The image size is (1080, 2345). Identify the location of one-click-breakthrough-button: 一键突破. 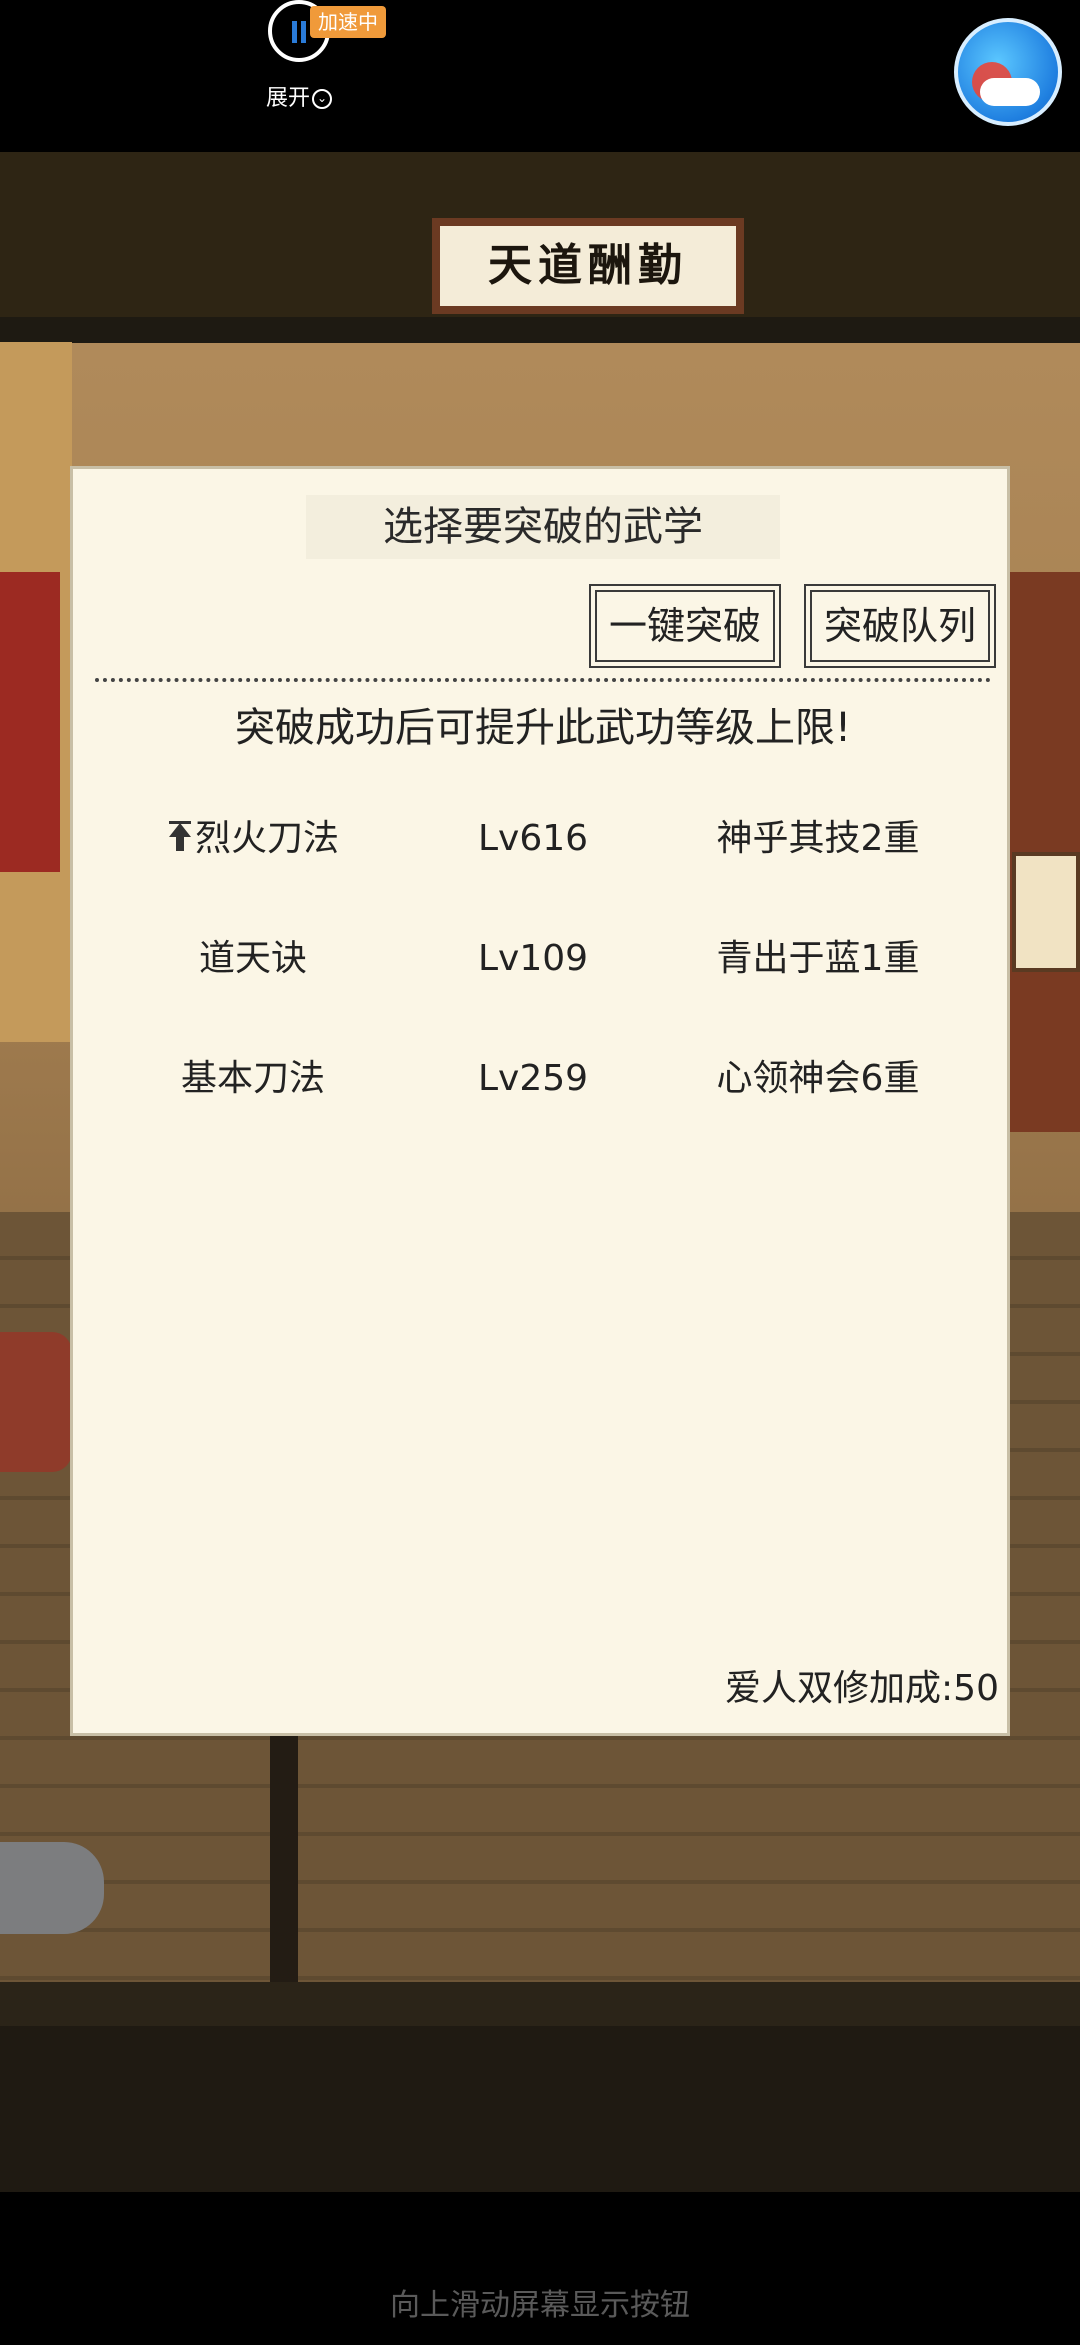
(685, 626).